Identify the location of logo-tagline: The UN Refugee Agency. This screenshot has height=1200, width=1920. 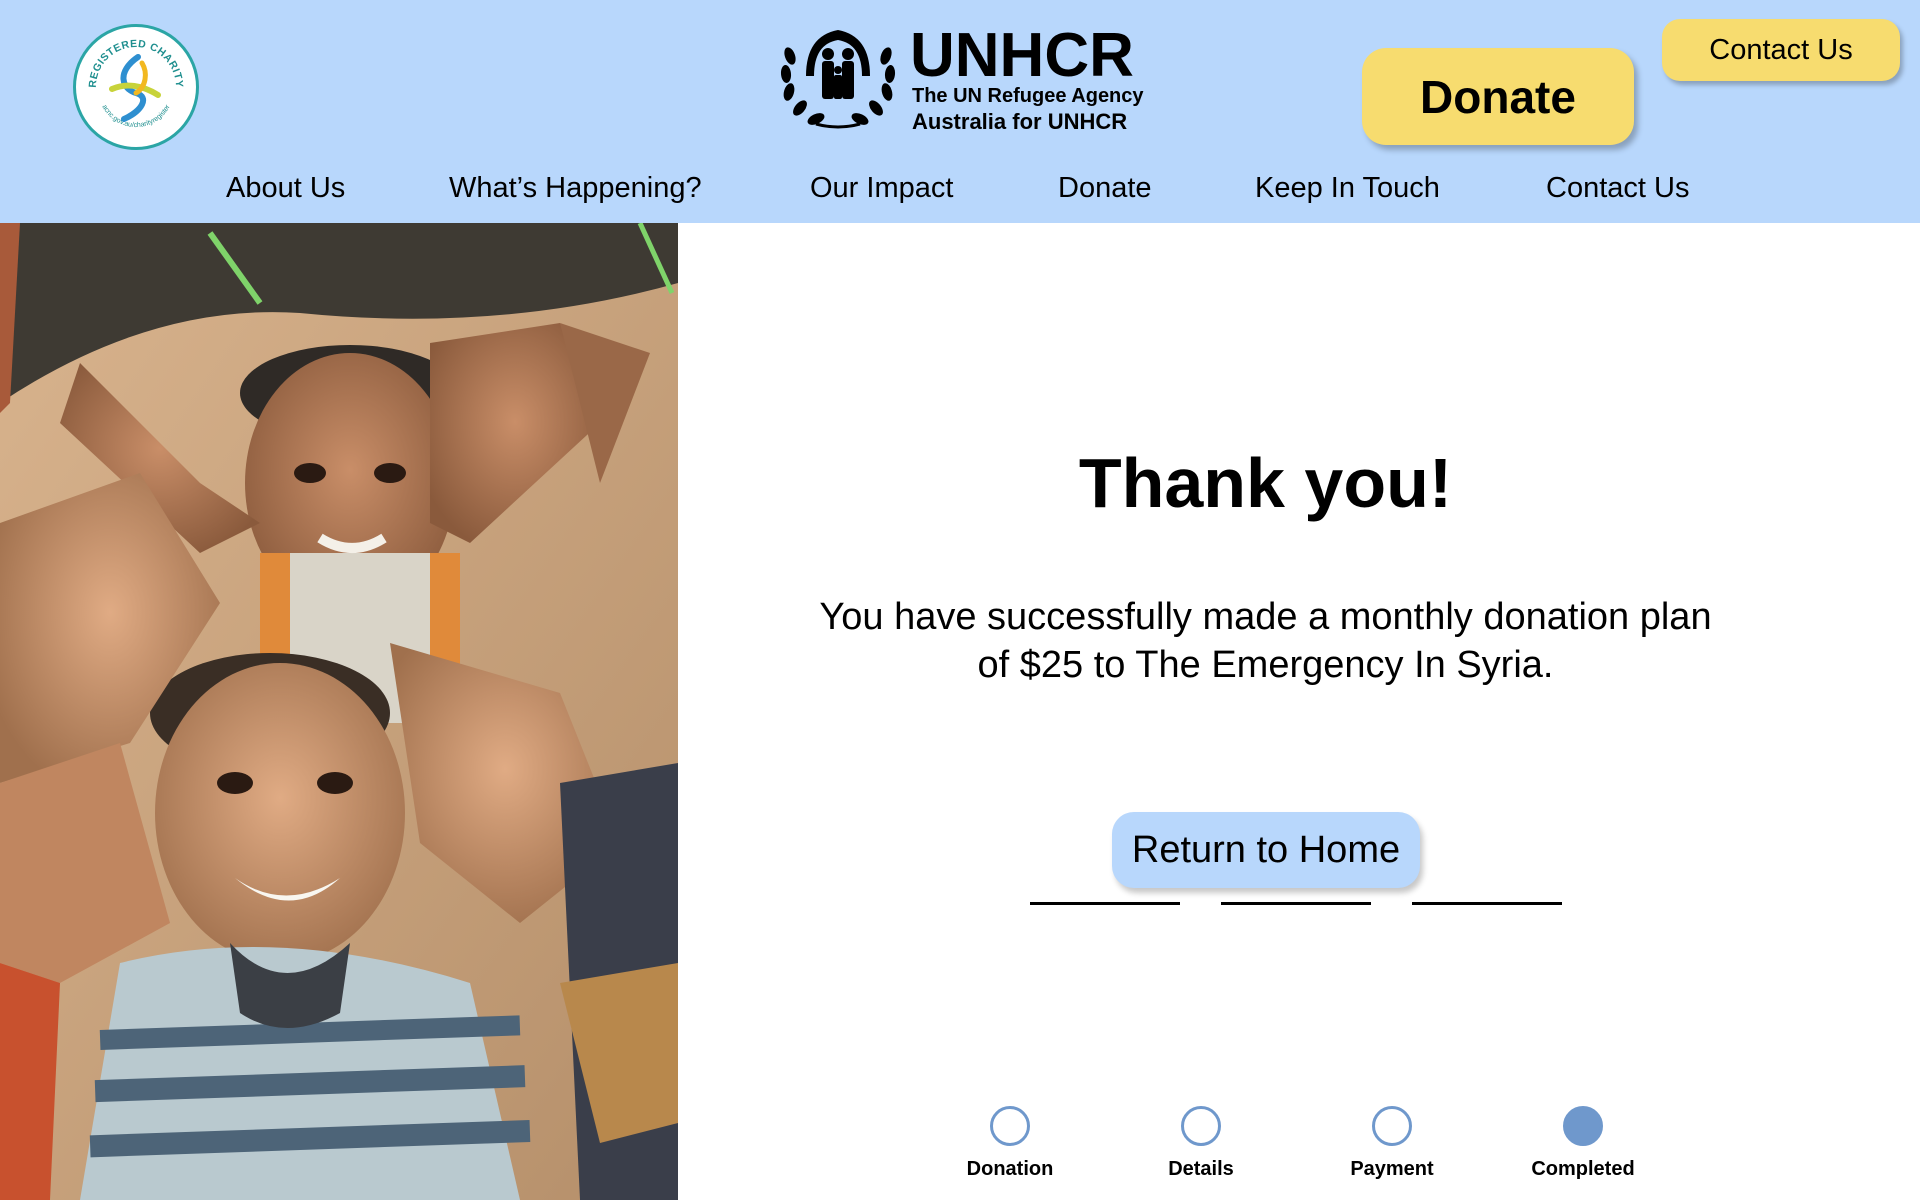
(1028, 96).